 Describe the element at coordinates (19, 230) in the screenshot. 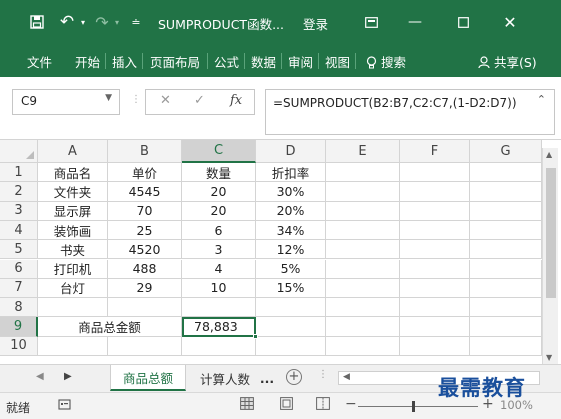

I see `row-header-4: 4` at that location.